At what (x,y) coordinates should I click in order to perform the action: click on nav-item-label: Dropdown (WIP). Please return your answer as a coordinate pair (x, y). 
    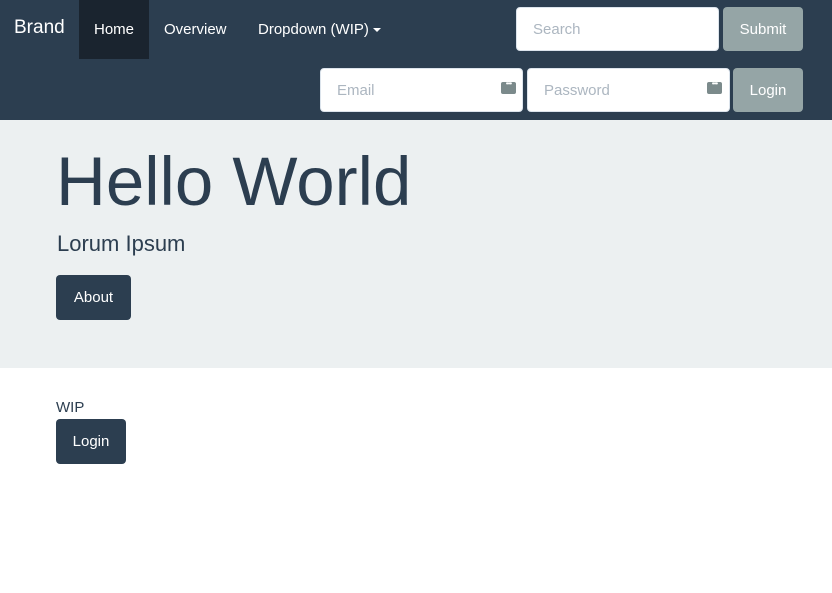
    Looking at the image, I should click on (313, 29).